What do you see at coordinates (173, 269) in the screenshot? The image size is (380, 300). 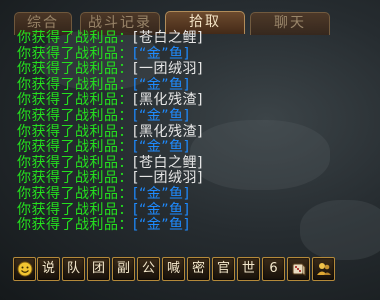 I see `yell-button: 喊` at bounding box center [173, 269].